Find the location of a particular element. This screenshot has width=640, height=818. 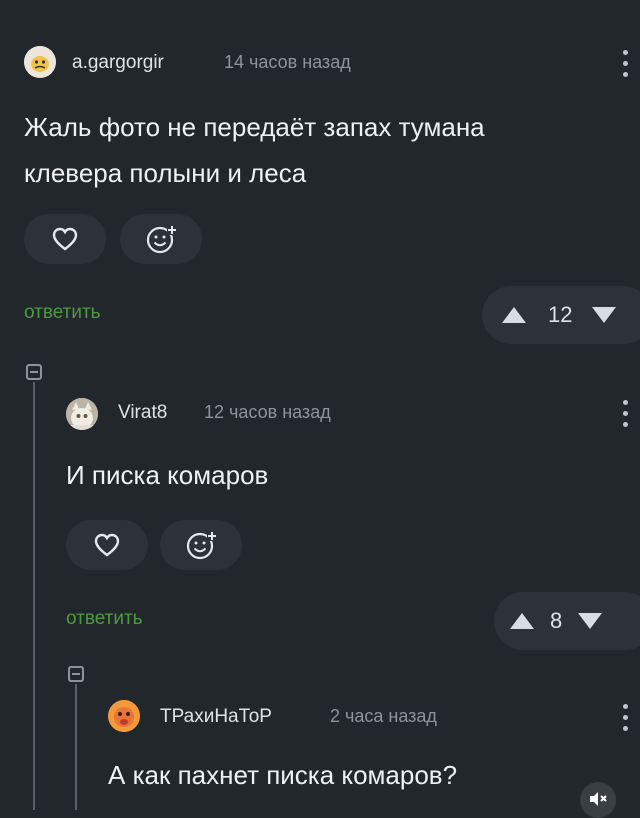

rating-count: 8 is located at coordinates (556, 620).